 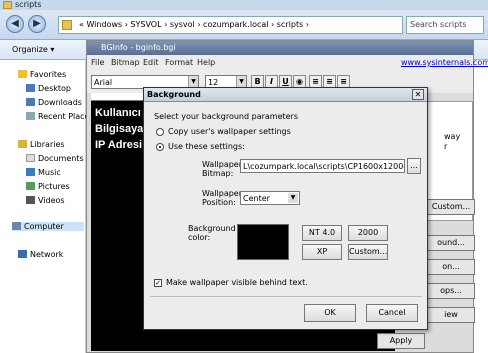 What do you see at coordinates (28, 4) in the screenshot?
I see `window-title: scripts` at bounding box center [28, 4].